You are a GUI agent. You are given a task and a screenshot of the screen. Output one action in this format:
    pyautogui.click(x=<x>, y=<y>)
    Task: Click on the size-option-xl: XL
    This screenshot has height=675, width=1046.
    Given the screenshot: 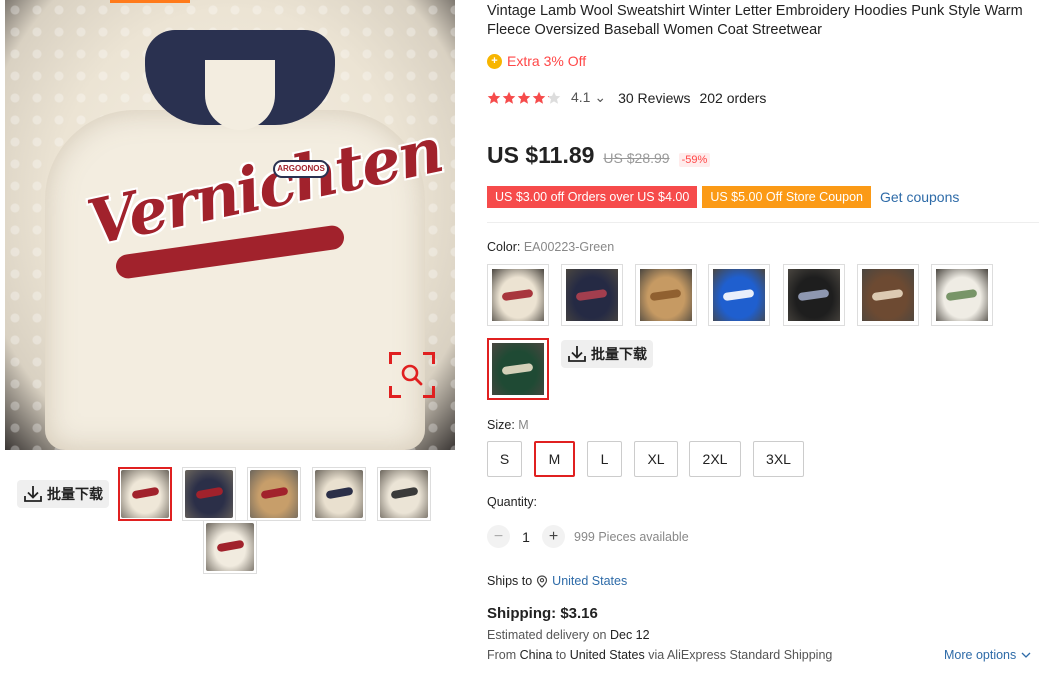 What is the action you would take?
    pyautogui.click(x=656, y=459)
    